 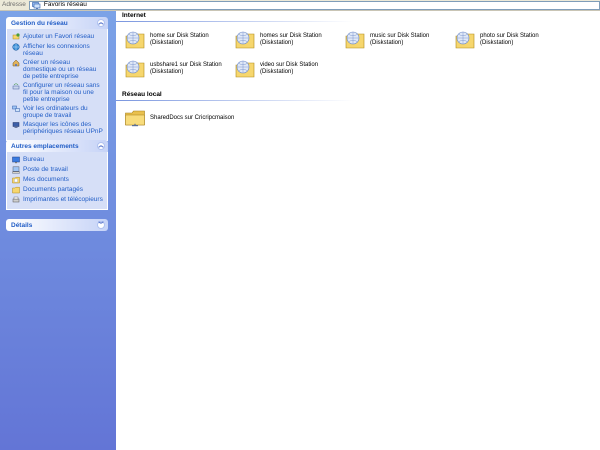 What do you see at coordinates (400, 36) in the screenshot?
I see `item-label: music sur Disk Station` at bounding box center [400, 36].